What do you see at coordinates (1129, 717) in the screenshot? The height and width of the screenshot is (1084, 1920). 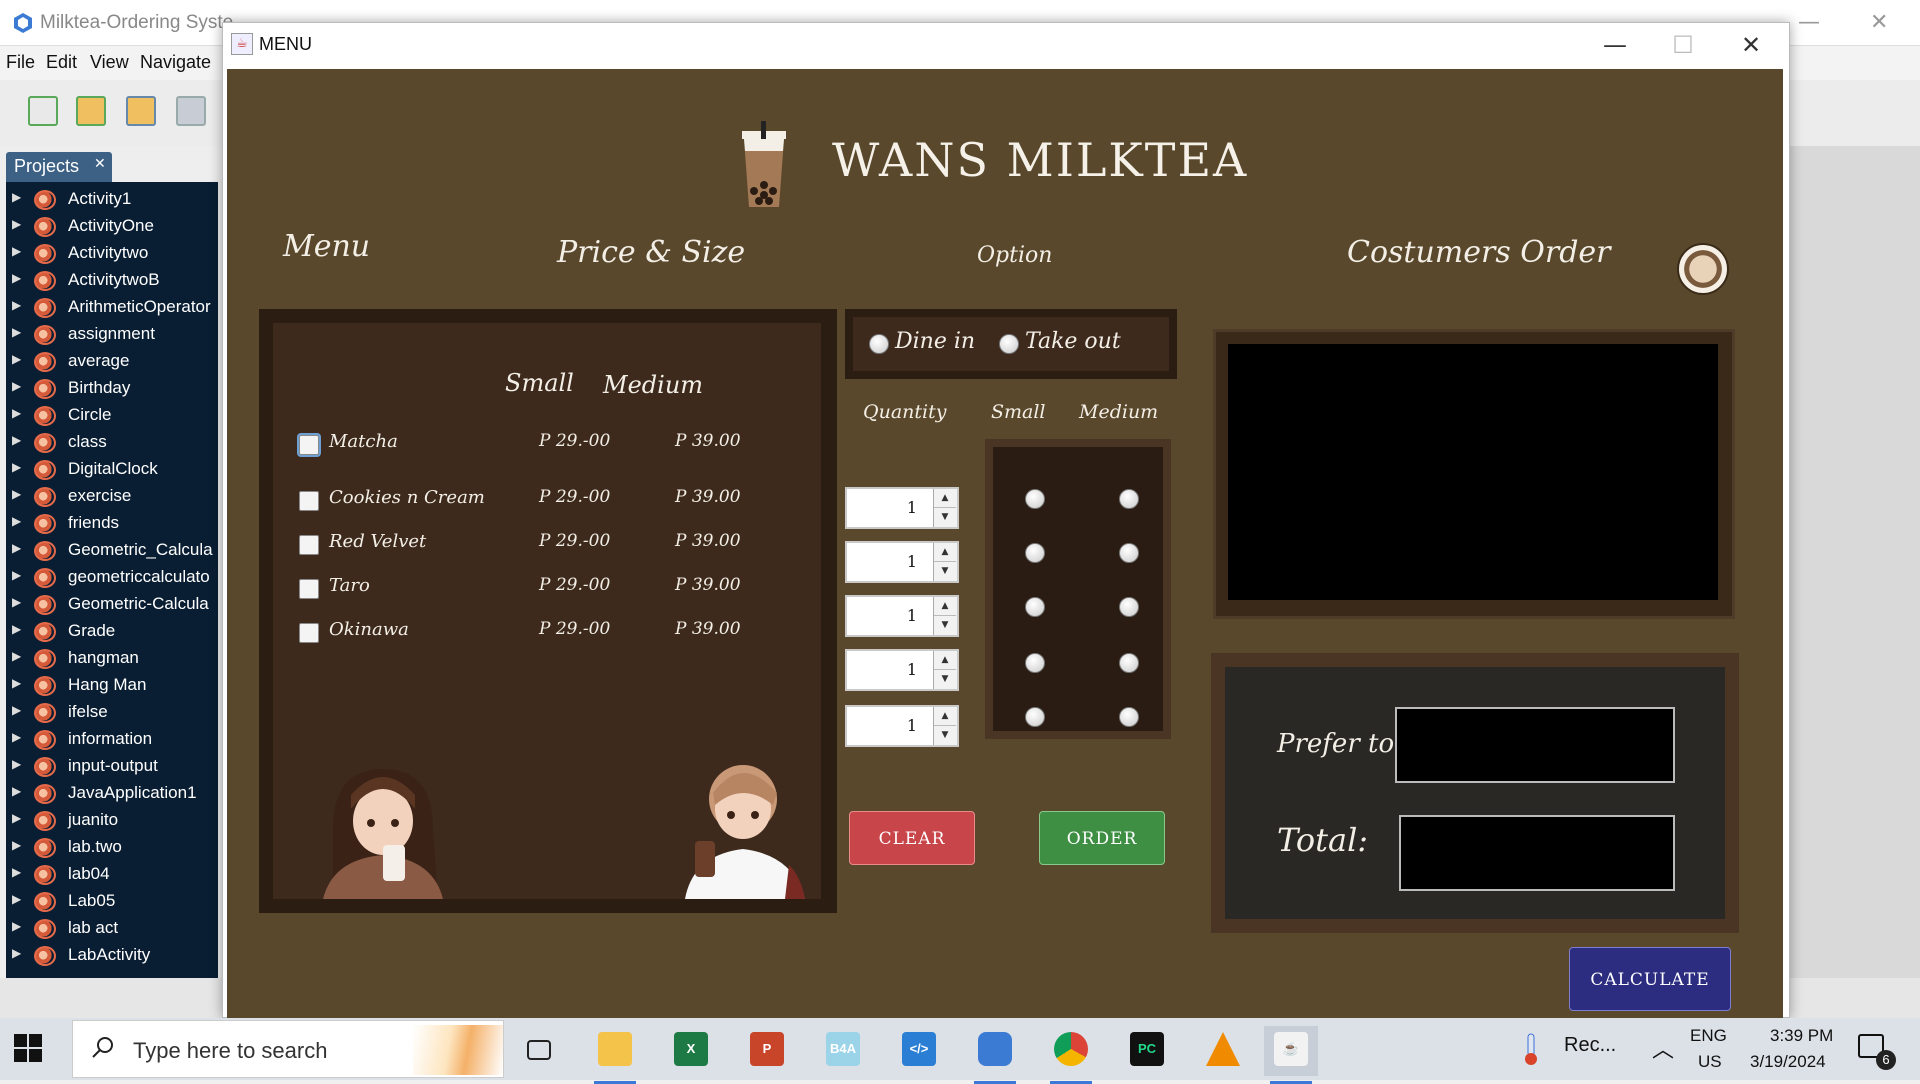 I see `okinawa-medium-radio` at bounding box center [1129, 717].